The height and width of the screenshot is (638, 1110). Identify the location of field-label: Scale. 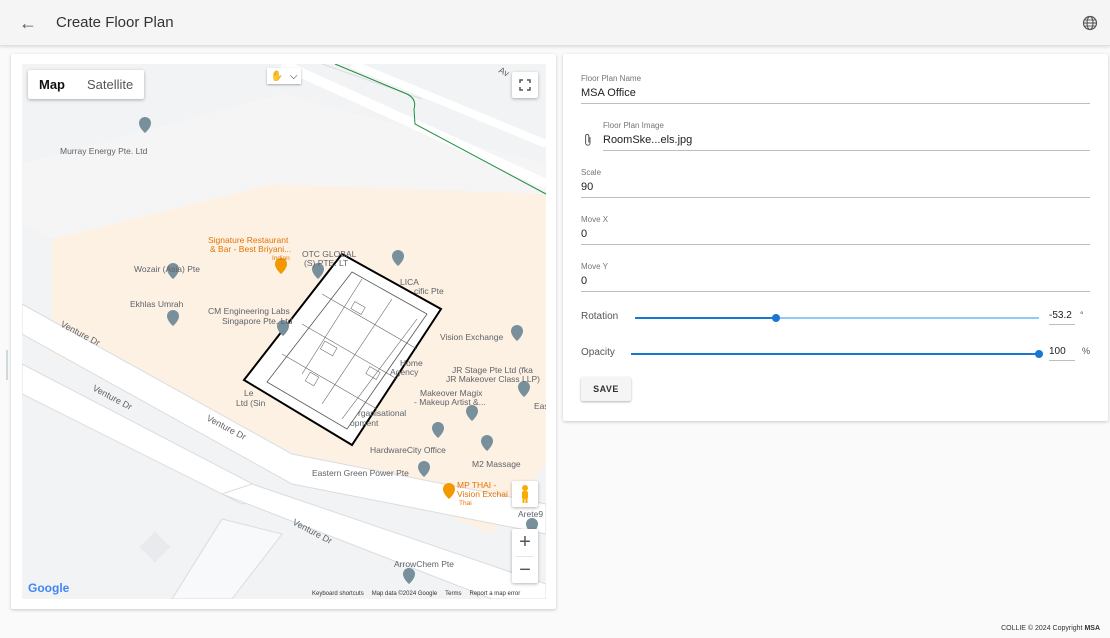
(591, 172).